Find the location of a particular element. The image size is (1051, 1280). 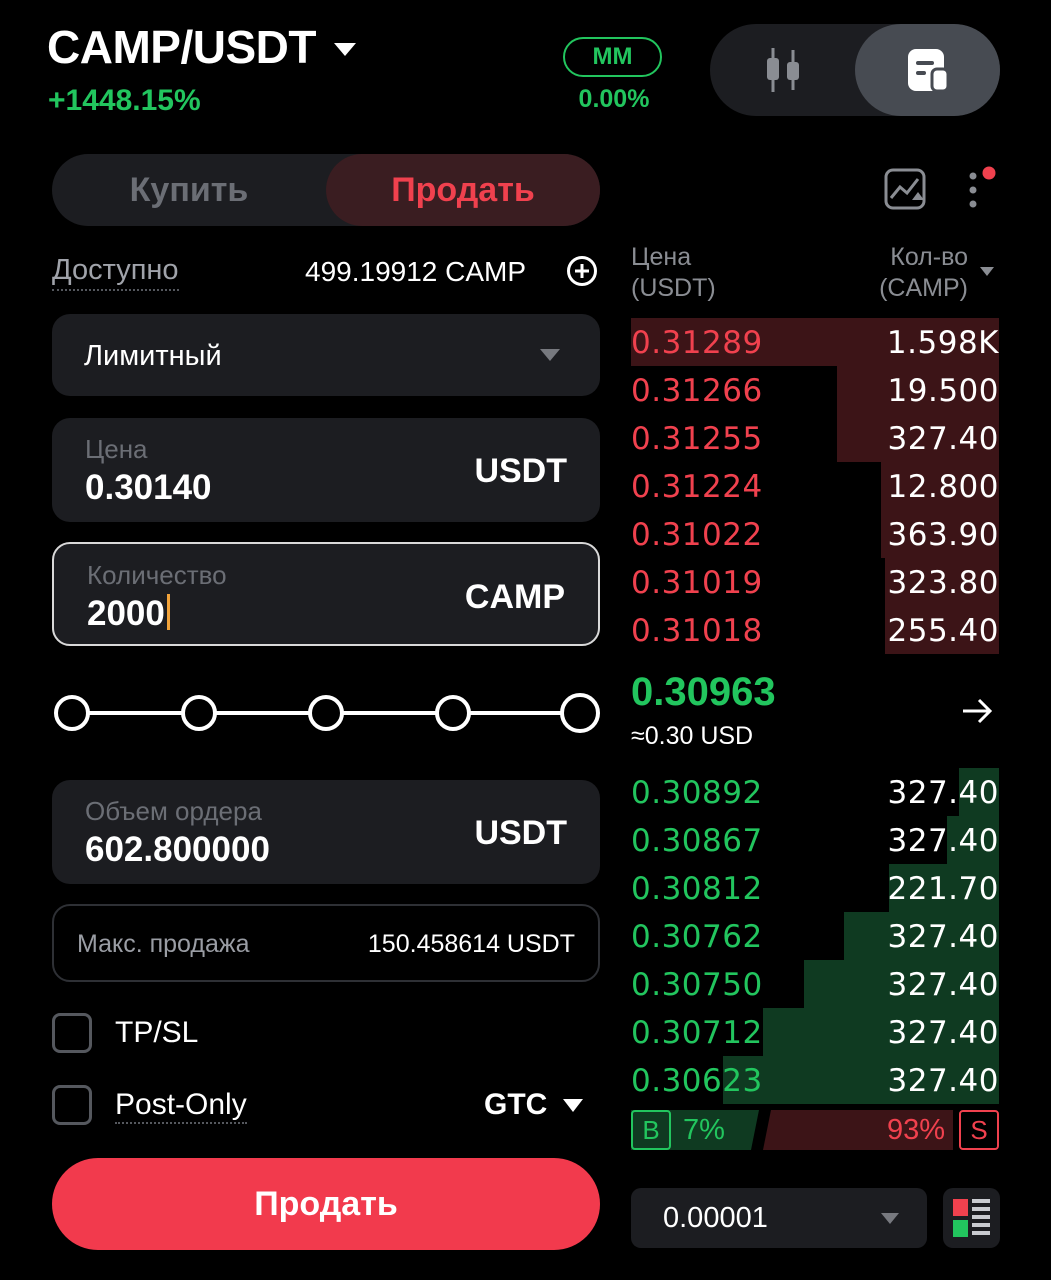

price-input: Цена 0.30140 USDT is located at coordinates (326, 470).